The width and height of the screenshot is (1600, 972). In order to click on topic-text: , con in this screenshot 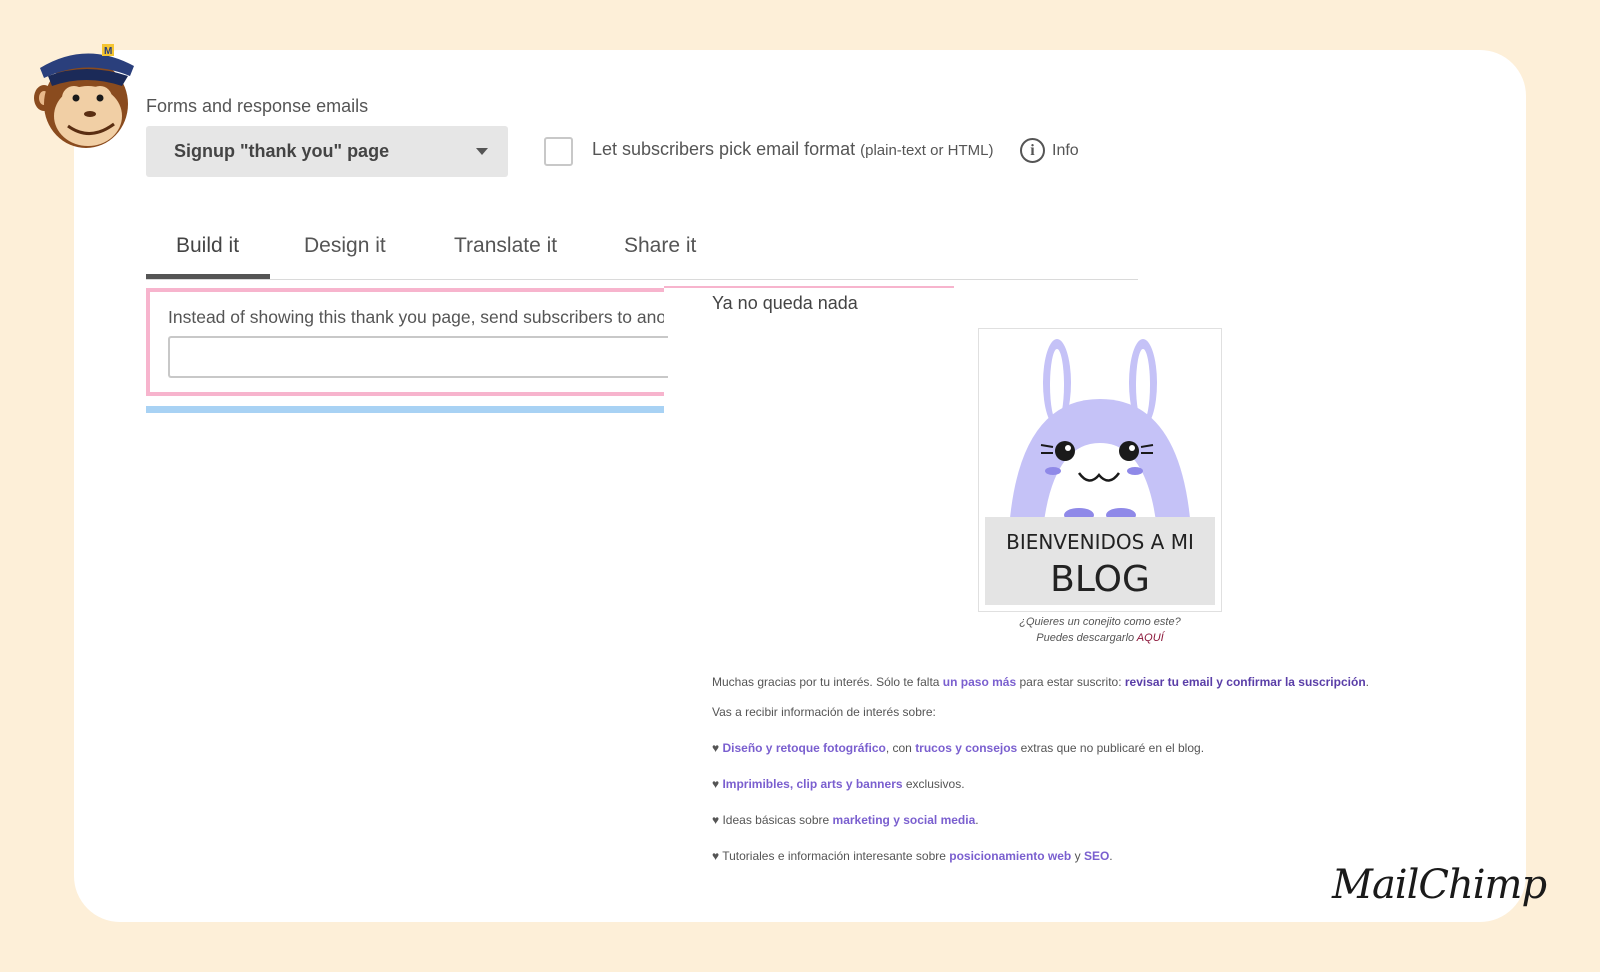, I will do `click(900, 748)`.